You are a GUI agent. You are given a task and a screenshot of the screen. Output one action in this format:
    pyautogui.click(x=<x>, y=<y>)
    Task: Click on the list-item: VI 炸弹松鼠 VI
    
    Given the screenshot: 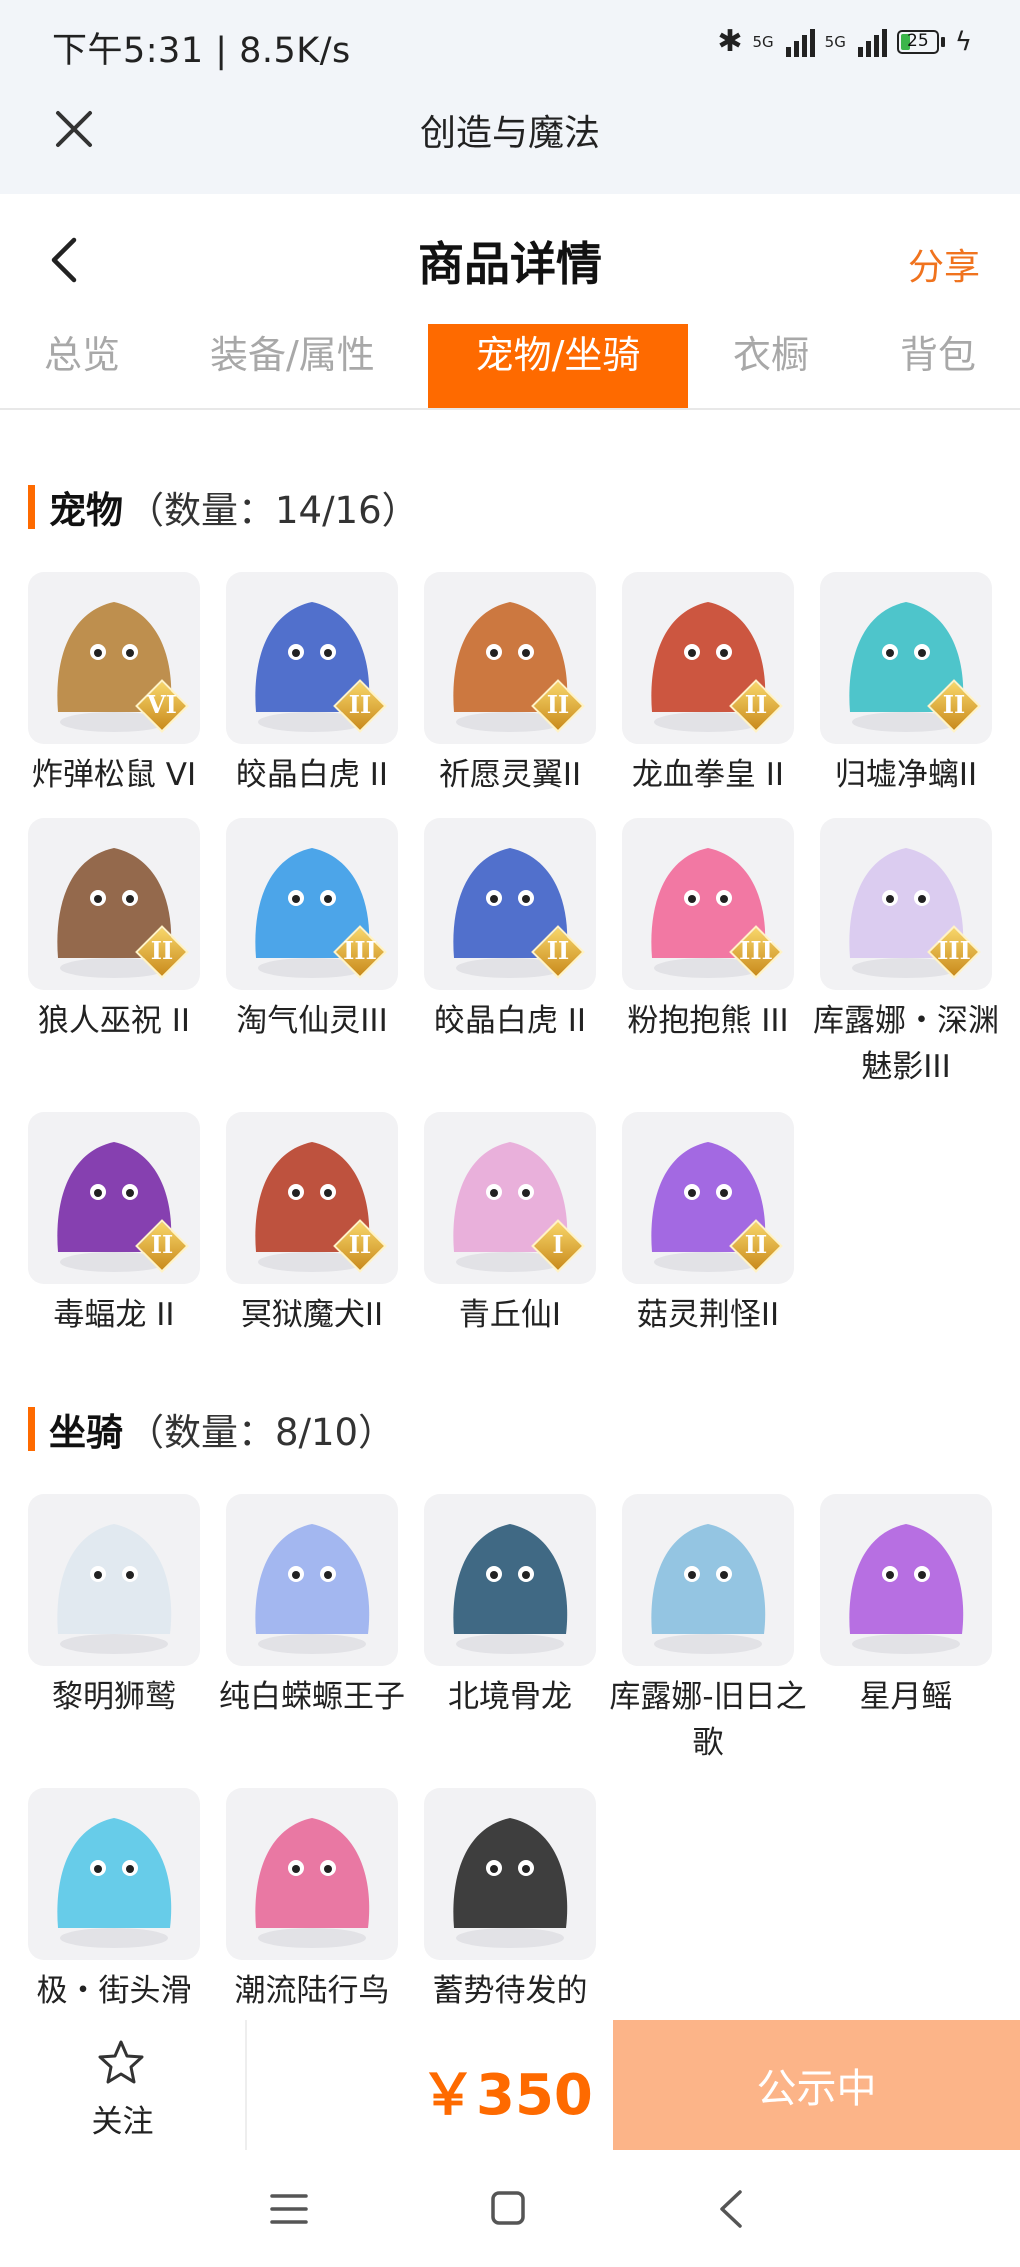 What is the action you would take?
    pyautogui.click(x=114, y=685)
    